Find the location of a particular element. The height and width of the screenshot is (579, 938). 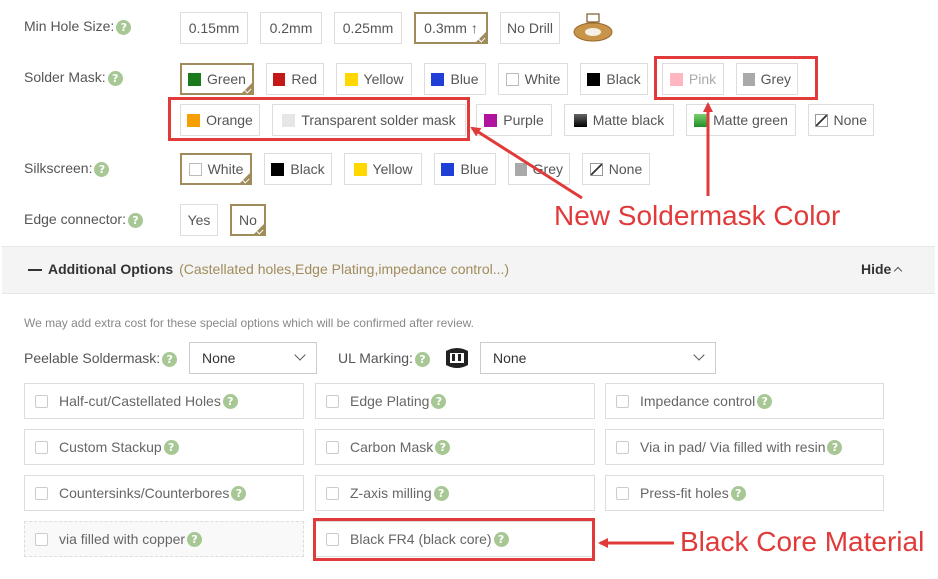

silk-grey: Grey is located at coordinates (539, 169).